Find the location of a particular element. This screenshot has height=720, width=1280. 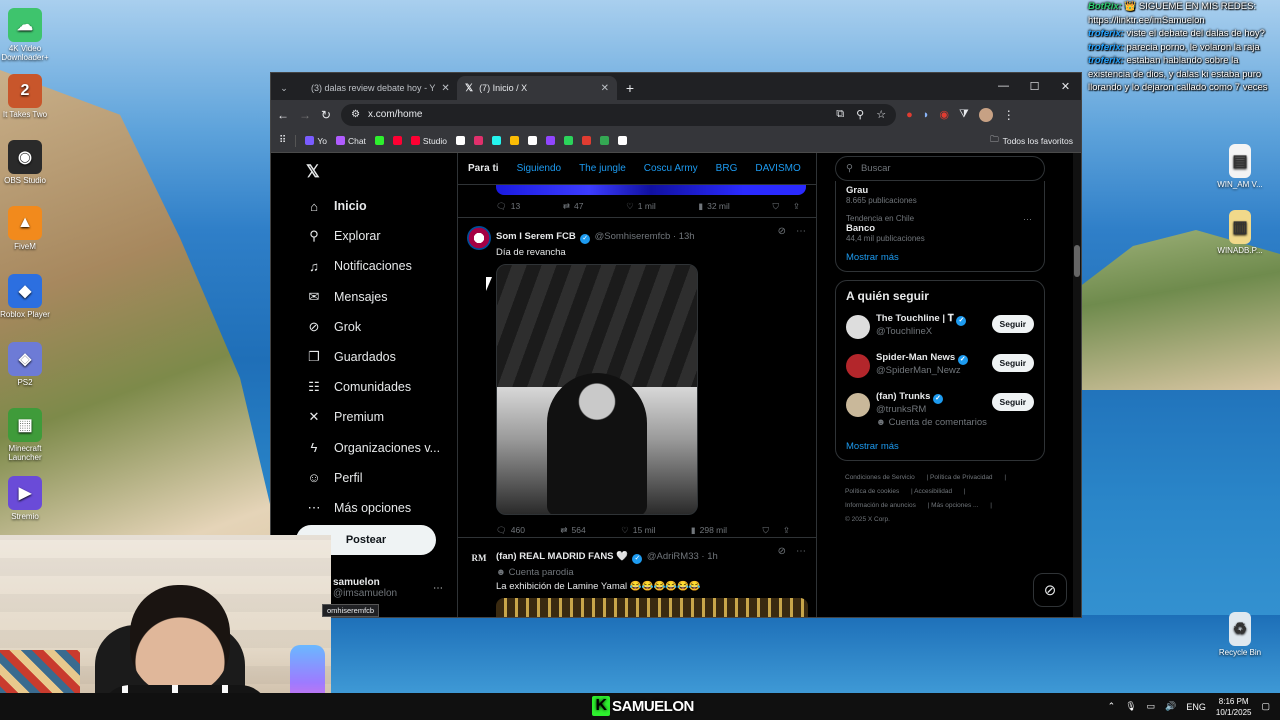

new-tab-button: + is located at coordinates (630, 88).